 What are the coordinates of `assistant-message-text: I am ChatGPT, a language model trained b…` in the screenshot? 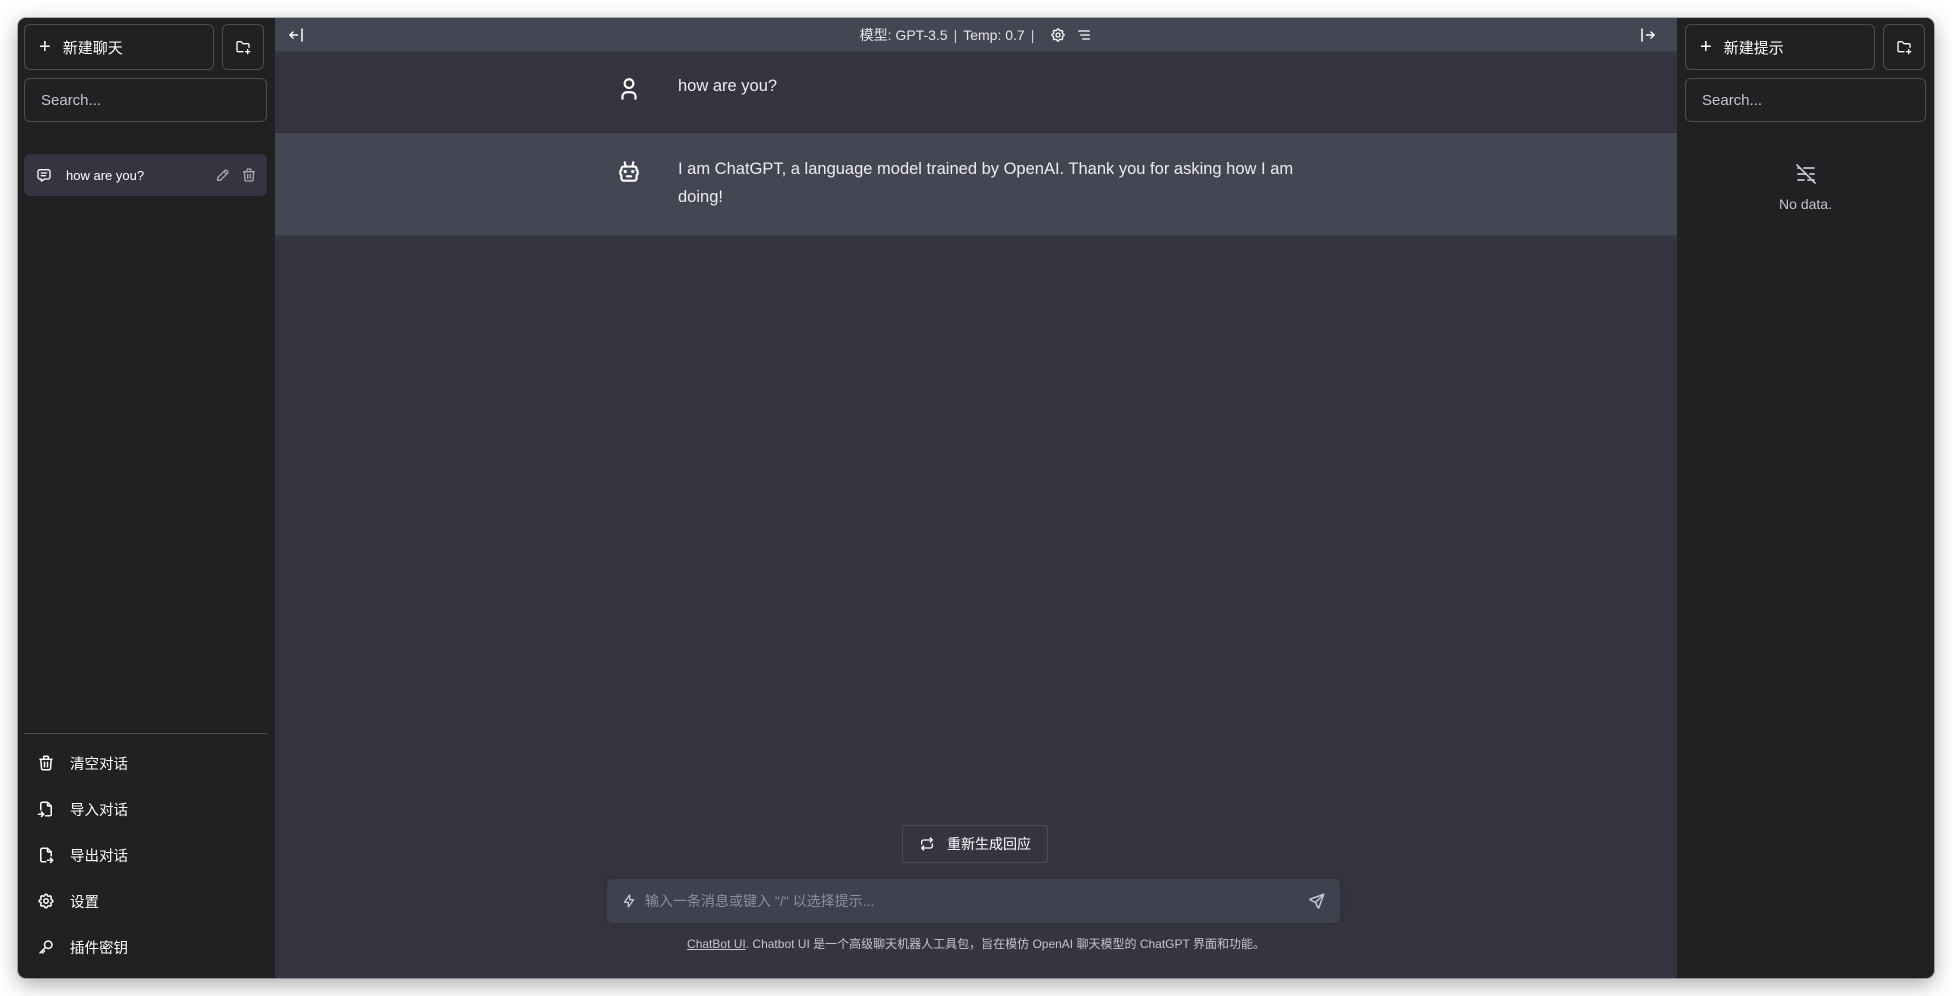 It's located at (986, 183).